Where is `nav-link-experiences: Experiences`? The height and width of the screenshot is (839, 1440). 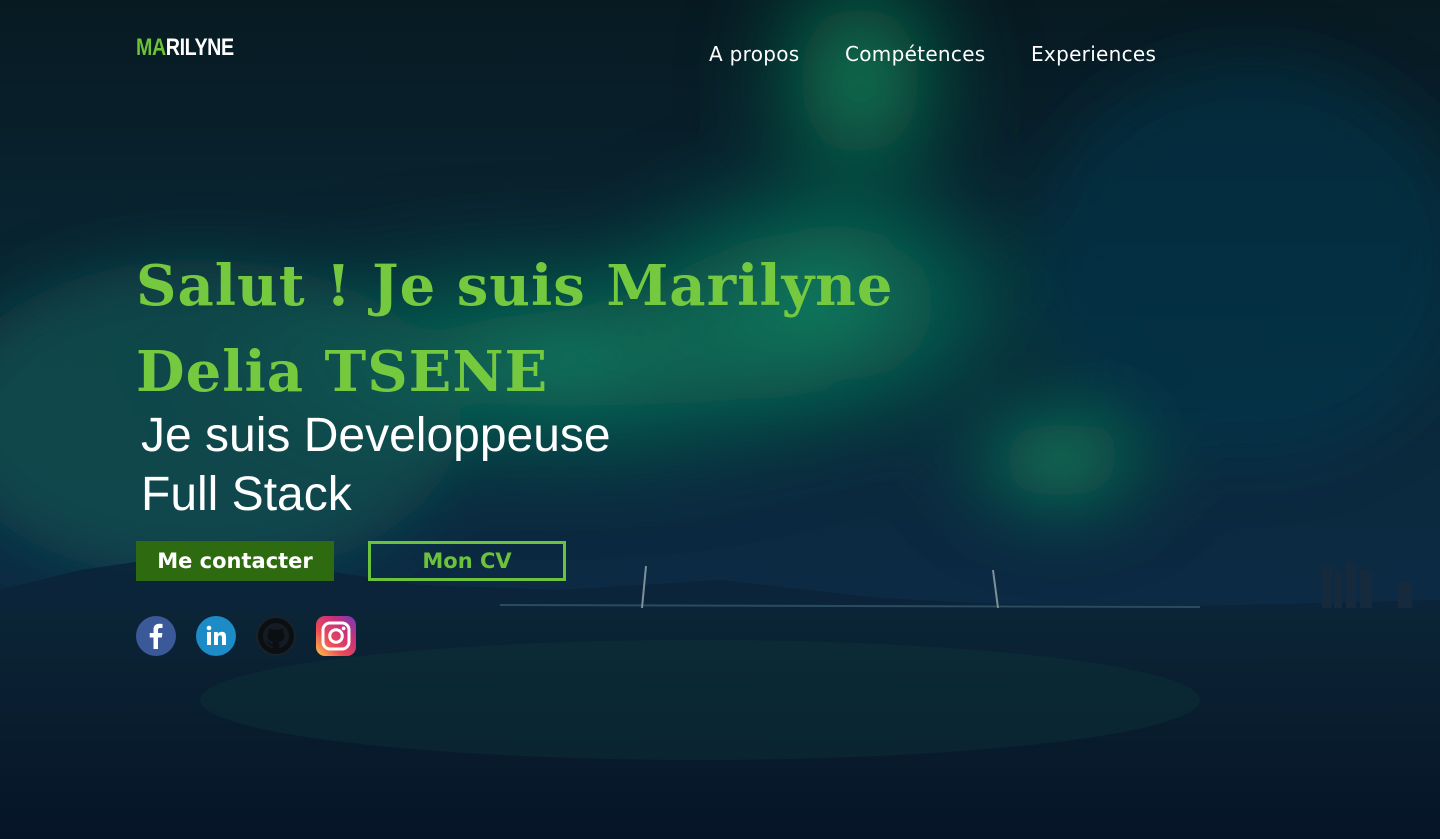
nav-link-experiences: Experiences is located at coordinates (1093, 54).